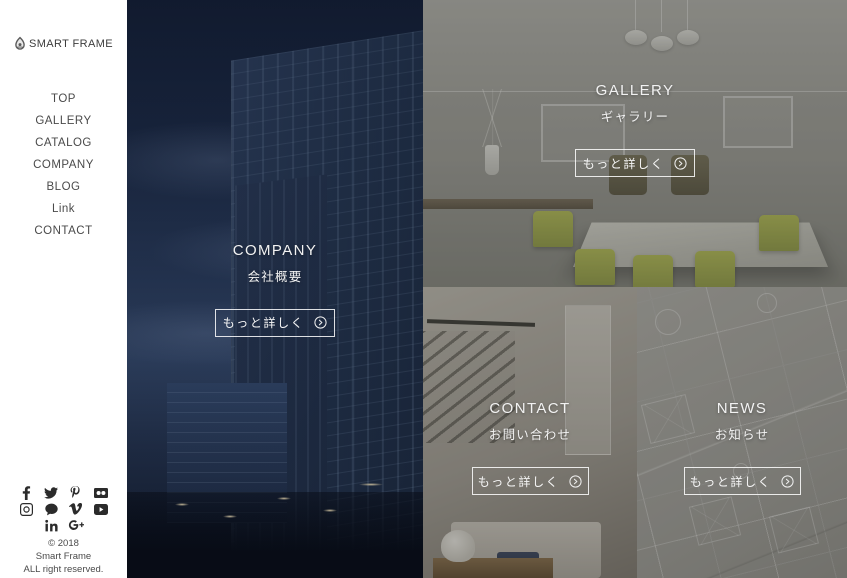  What do you see at coordinates (100, 493) in the screenshot?
I see `flickr-icon` at bounding box center [100, 493].